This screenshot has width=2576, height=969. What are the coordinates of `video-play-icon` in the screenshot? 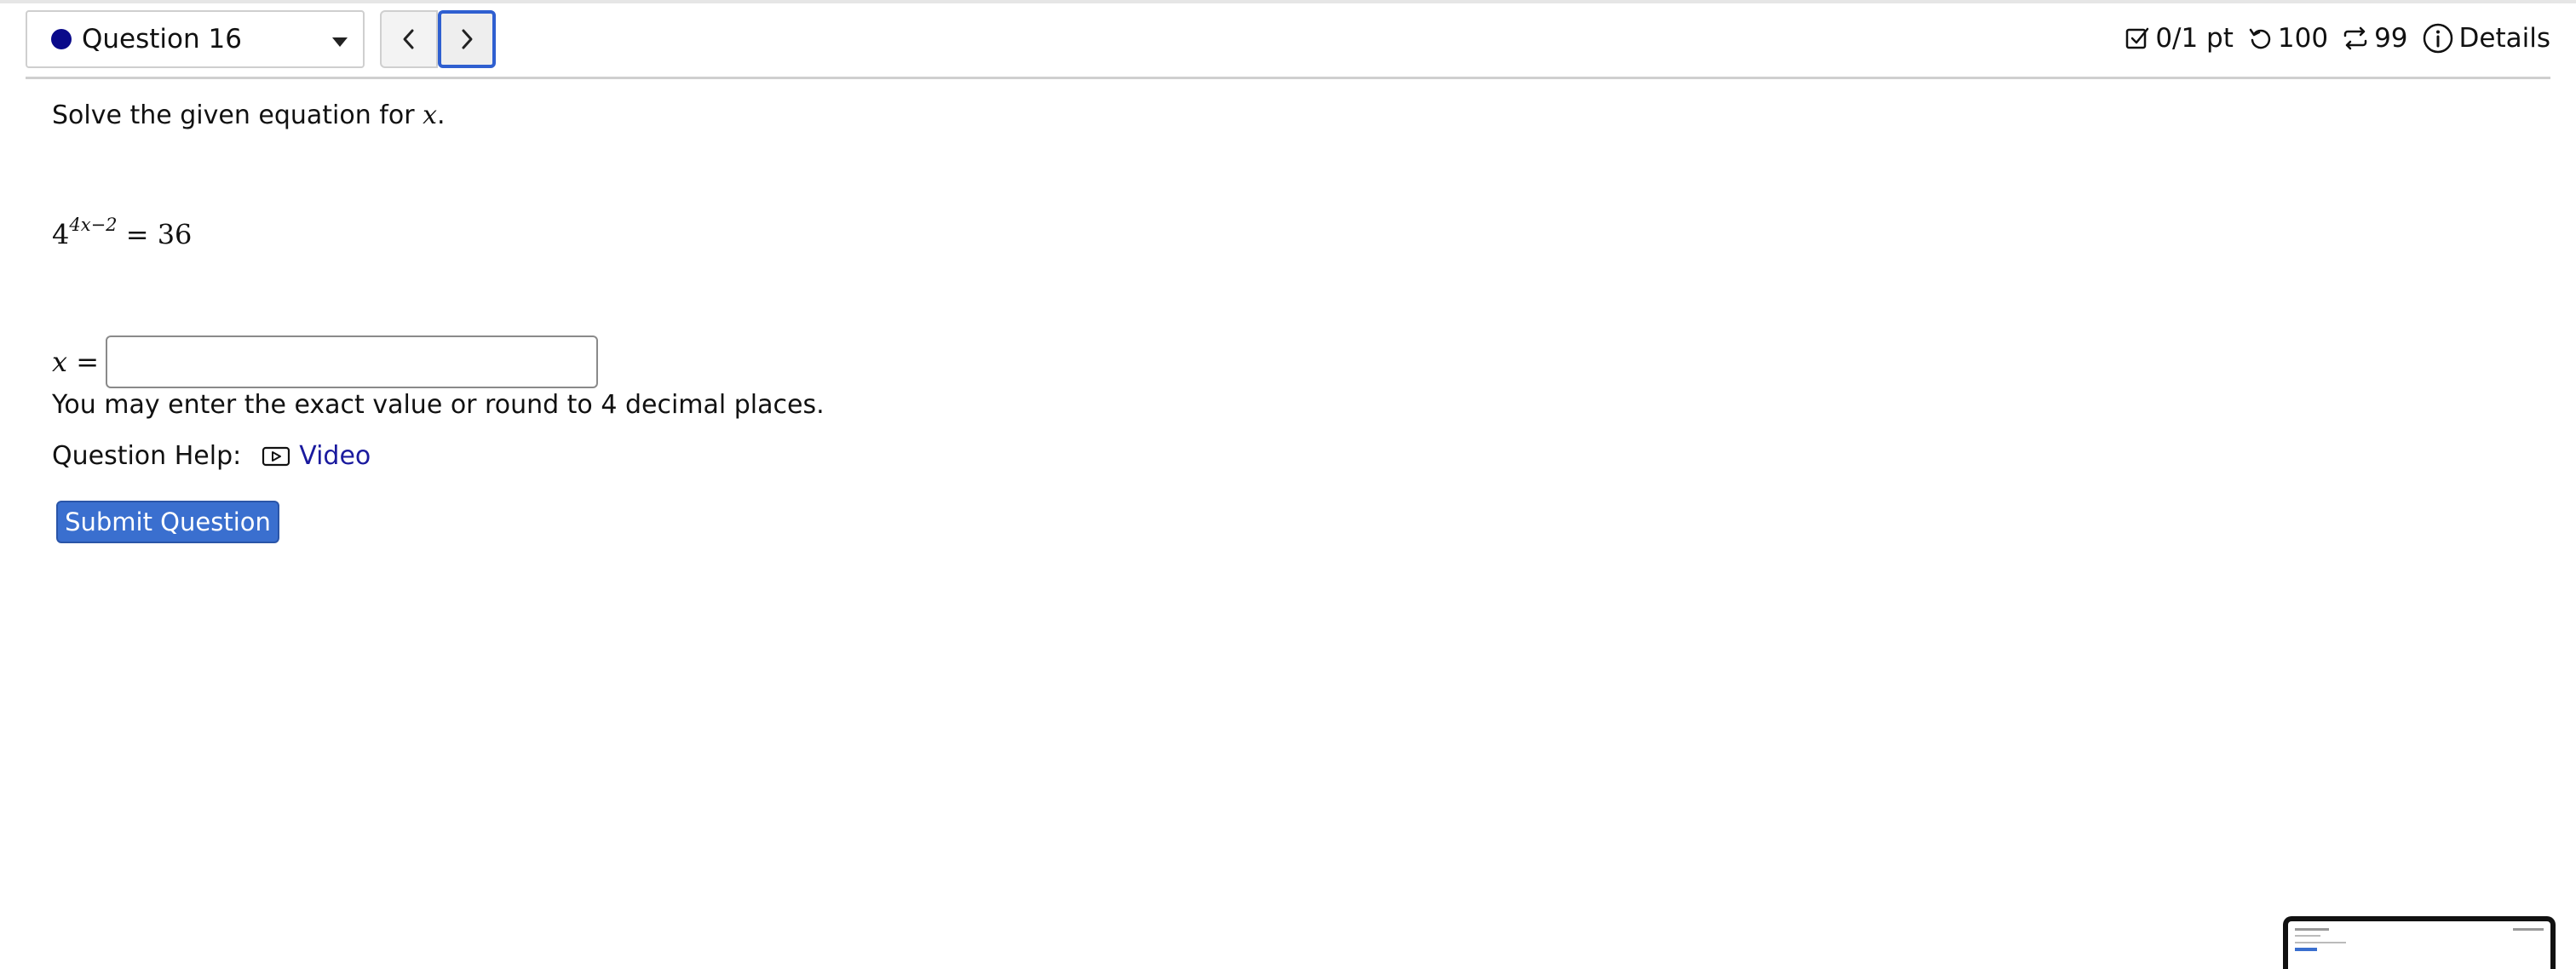 It's located at (276, 456).